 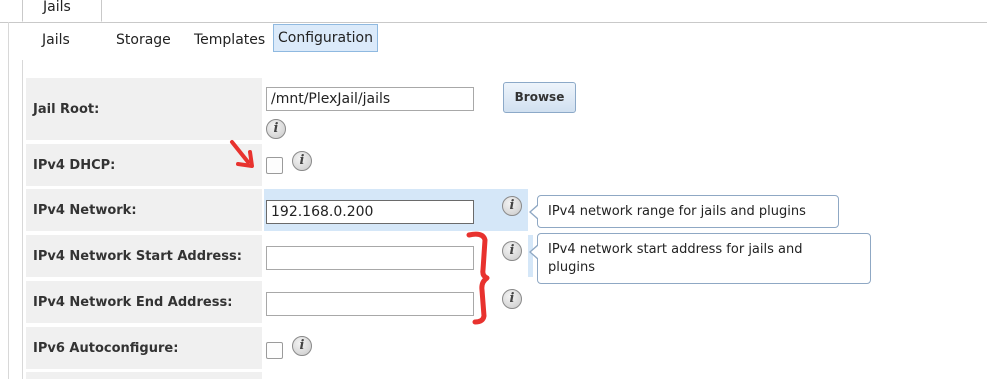 I want to click on ipv4-network-tooltip: IPv4 network range for jails and plugins, so click(x=684, y=211).